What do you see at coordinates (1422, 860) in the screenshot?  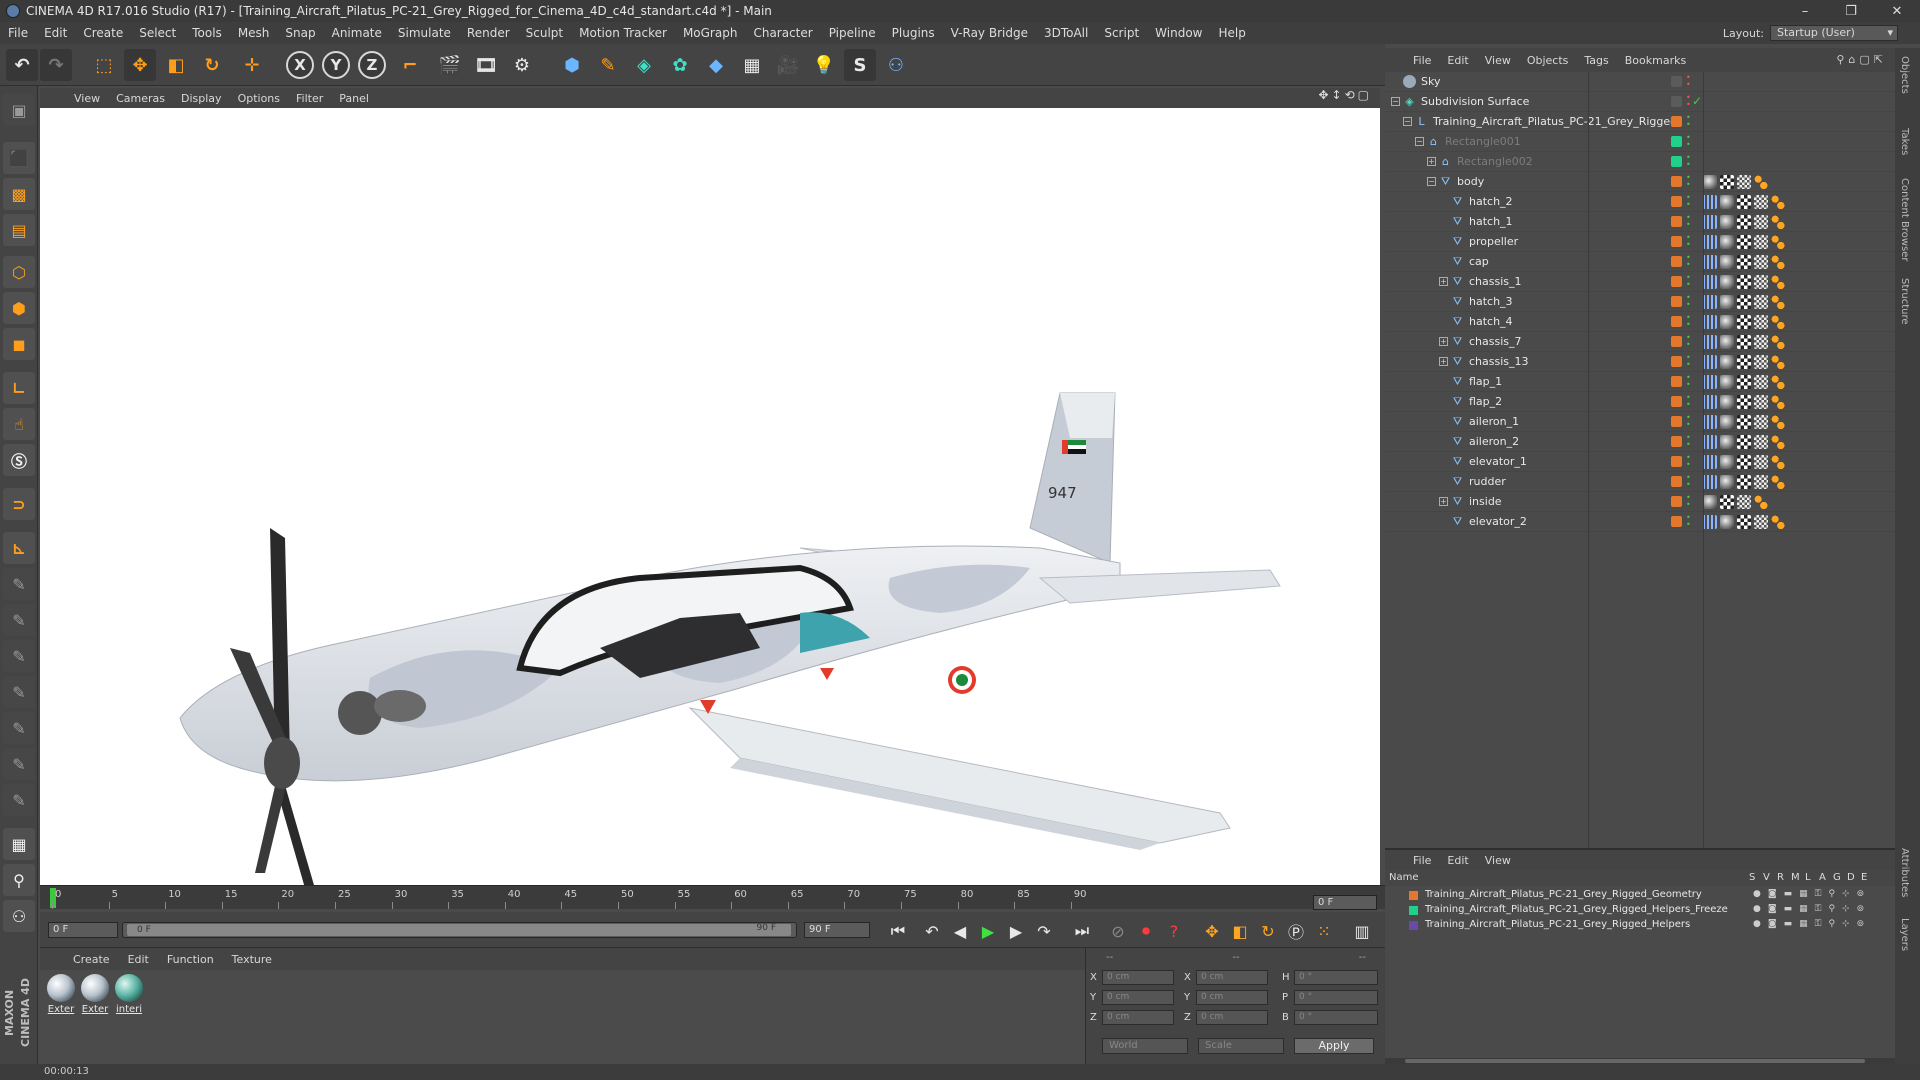 I see `layer-menu-file: File` at bounding box center [1422, 860].